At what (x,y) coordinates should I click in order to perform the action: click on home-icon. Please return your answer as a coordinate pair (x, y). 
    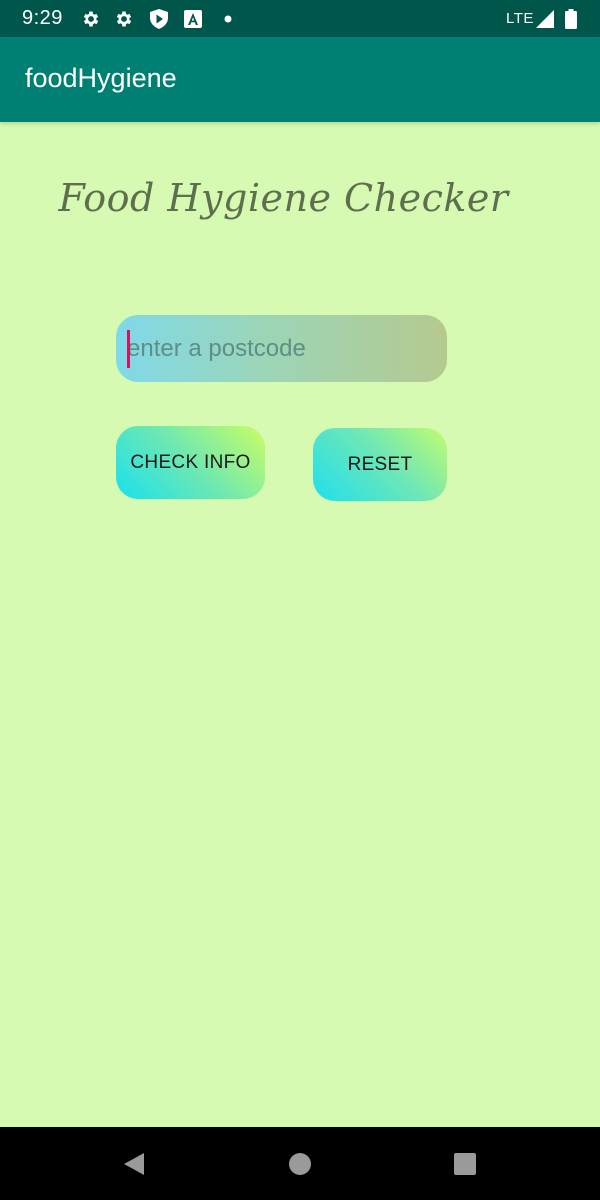
    Looking at the image, I should click on (300, 1164).